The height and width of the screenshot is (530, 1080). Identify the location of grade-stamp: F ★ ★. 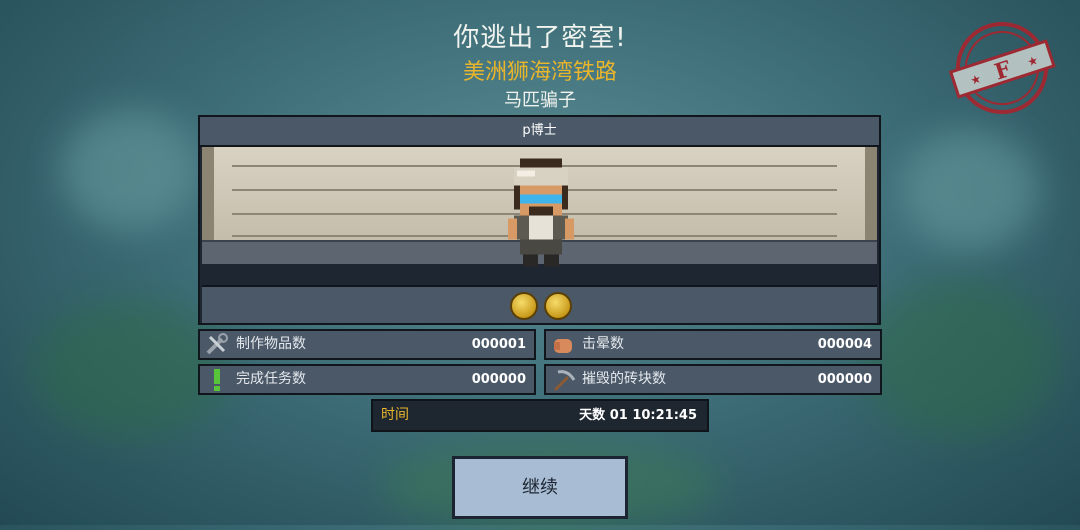
(1002, 68).